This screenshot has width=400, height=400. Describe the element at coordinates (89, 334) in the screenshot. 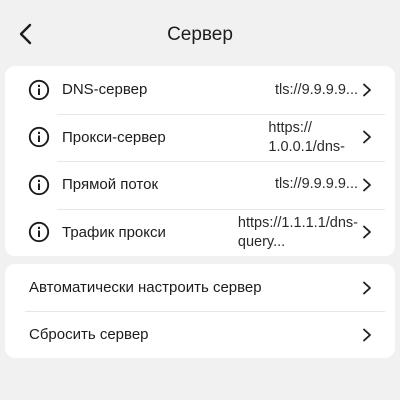

I see `reset-server-label: Сбросить сервер` at that location.